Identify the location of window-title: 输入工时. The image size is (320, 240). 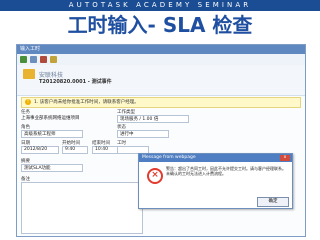
(30, 49).